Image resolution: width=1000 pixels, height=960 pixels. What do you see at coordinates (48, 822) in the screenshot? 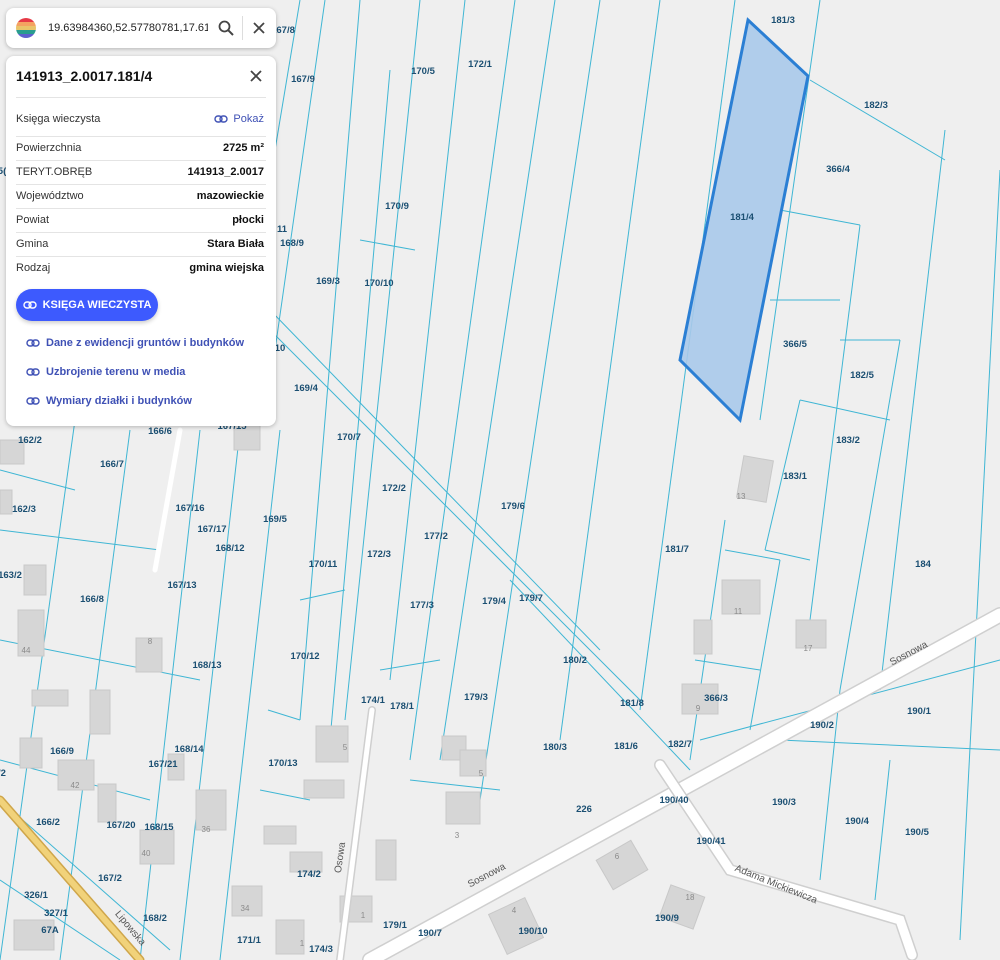
I see `parcel-label: 166/2` at bounding box center [48, 822].